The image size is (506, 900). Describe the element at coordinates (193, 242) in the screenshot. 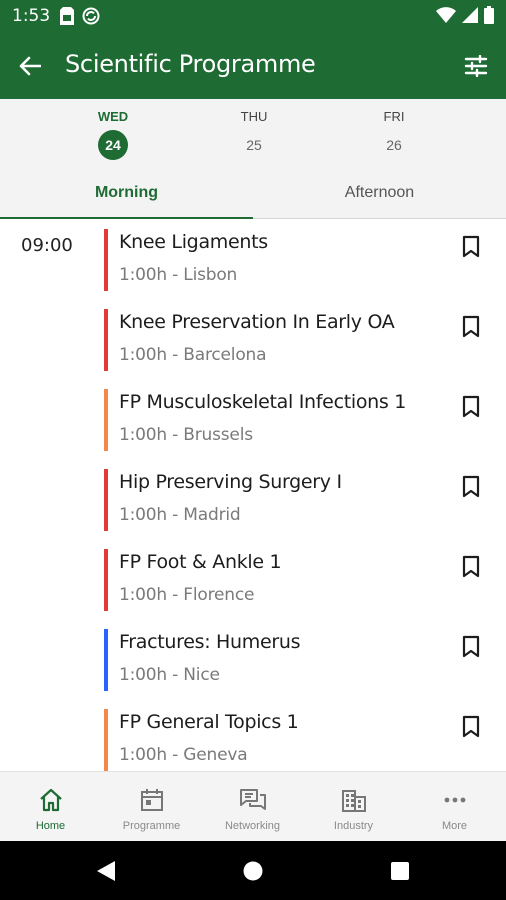

I see `session-title: Knee Ligaments` at that location.